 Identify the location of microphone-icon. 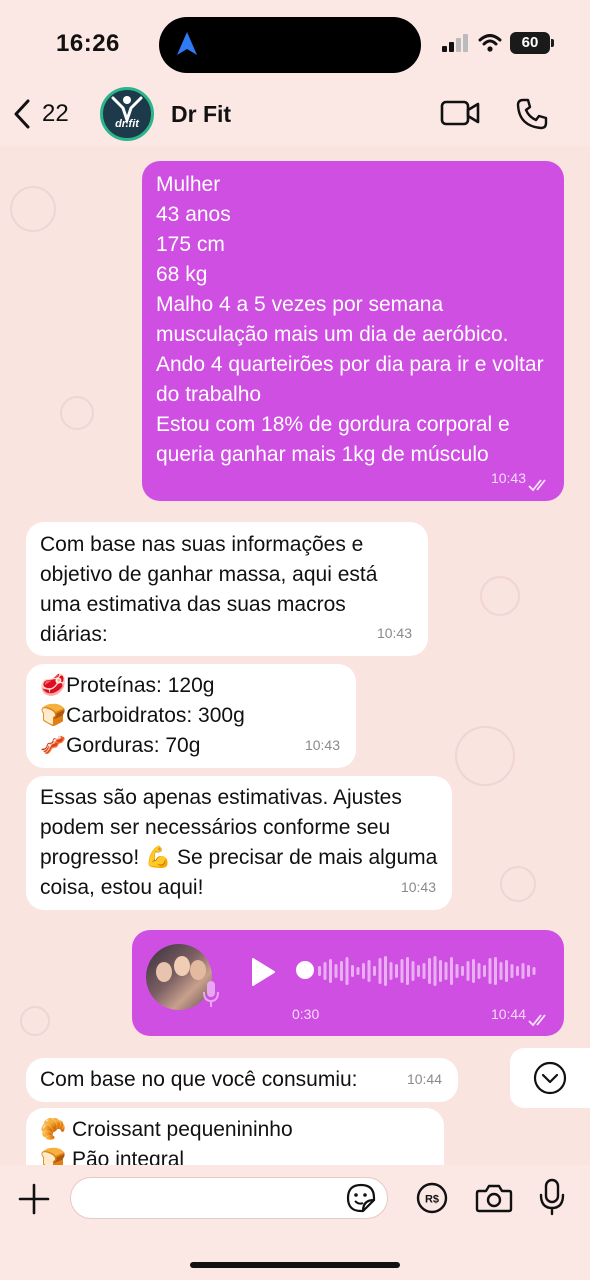
(552, 1197).